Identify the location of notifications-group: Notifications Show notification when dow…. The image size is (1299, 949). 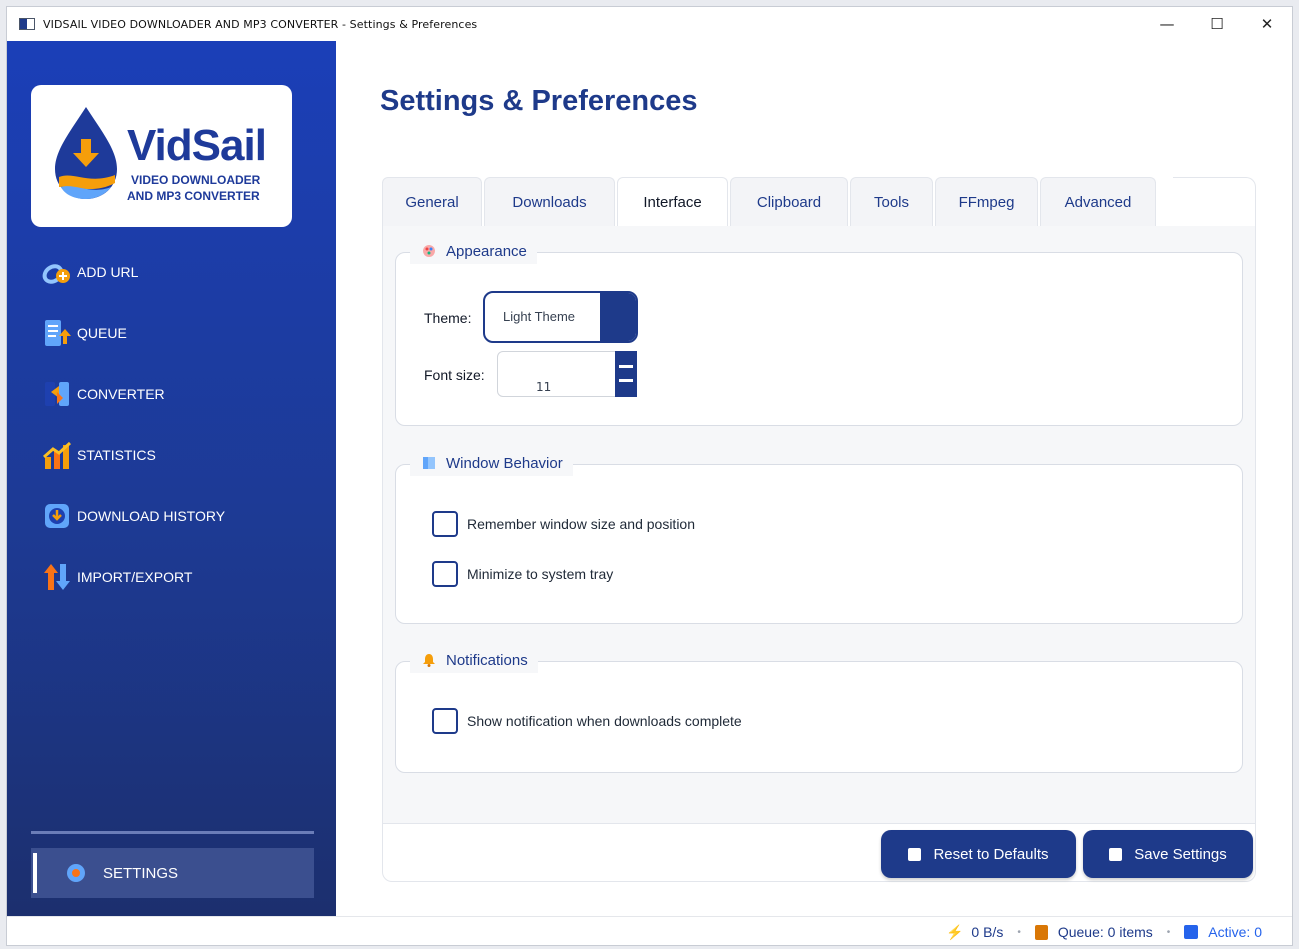
(819, 710).